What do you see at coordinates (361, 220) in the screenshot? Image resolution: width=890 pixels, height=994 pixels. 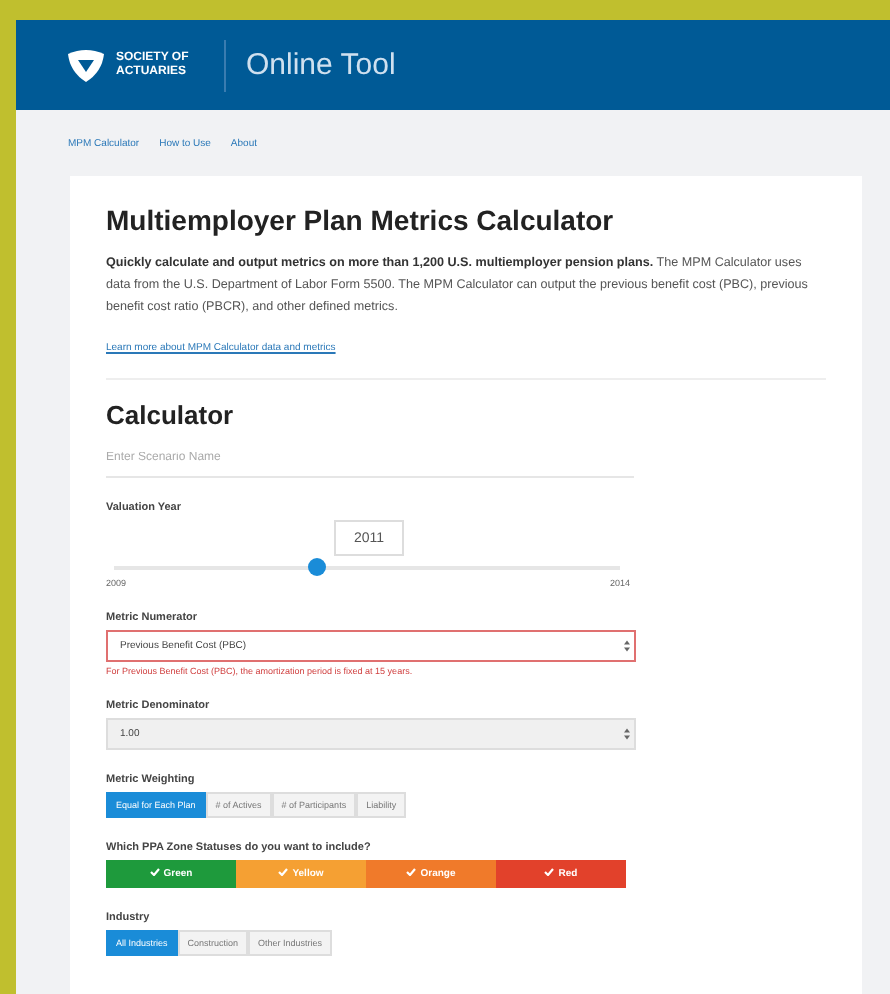 I see `page-heading: Multiemployer Plan Metrics Calculator` at bounding box center [361, 220].